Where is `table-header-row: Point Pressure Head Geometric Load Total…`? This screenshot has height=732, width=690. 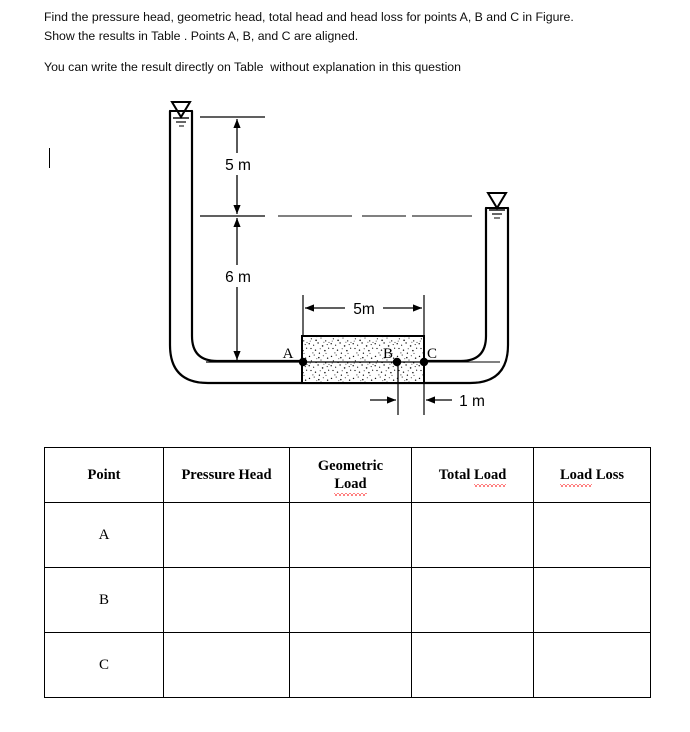 table-header-row: Point Pressure Head Geometric Load Total… is located at coordinates (347, 475).